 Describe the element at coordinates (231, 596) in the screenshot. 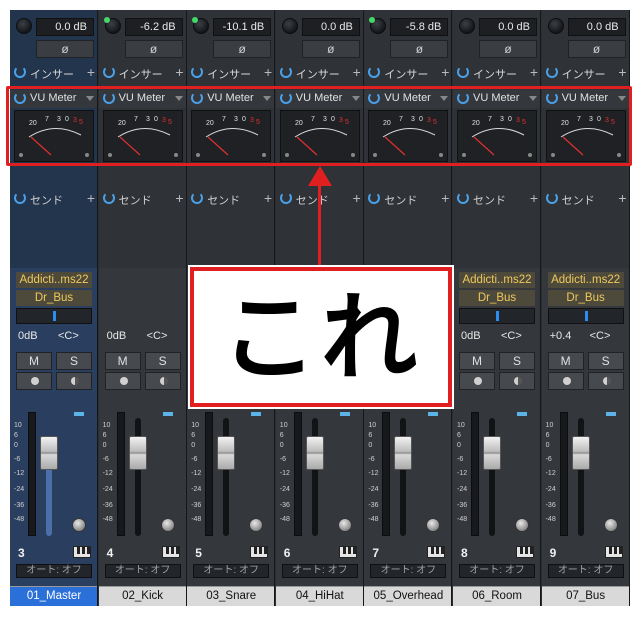

I see `channel-name: 03_Snare` at that location.